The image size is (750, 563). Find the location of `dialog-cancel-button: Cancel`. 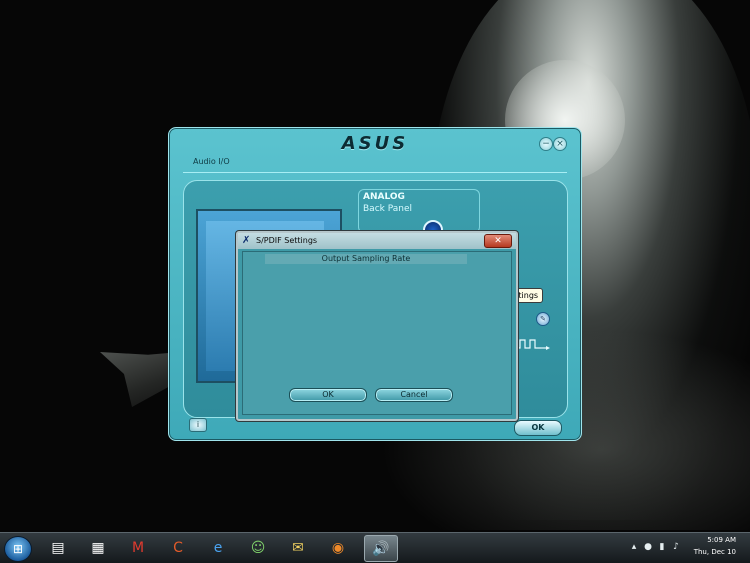

dialog-cancel-button: Cancel is located at coordinates (414, 395).